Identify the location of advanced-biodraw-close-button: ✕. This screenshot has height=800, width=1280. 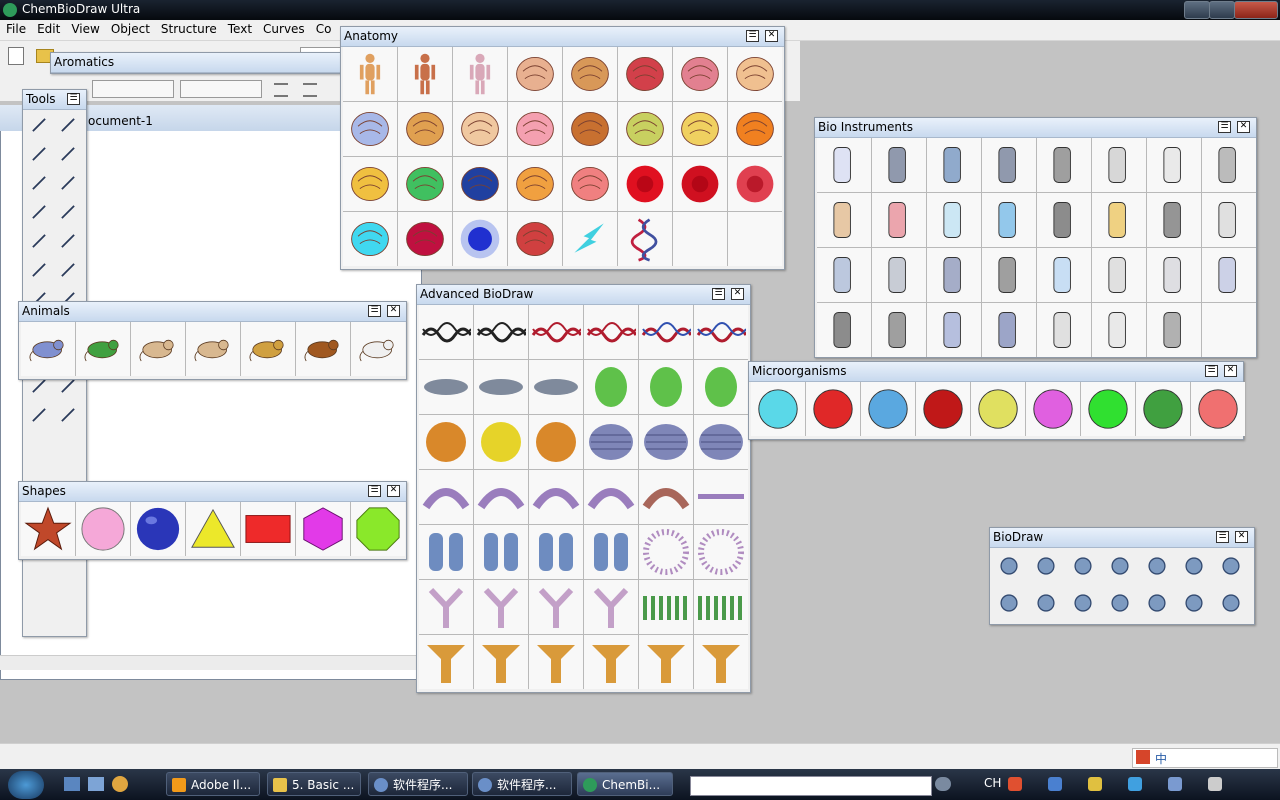
(737, 294).